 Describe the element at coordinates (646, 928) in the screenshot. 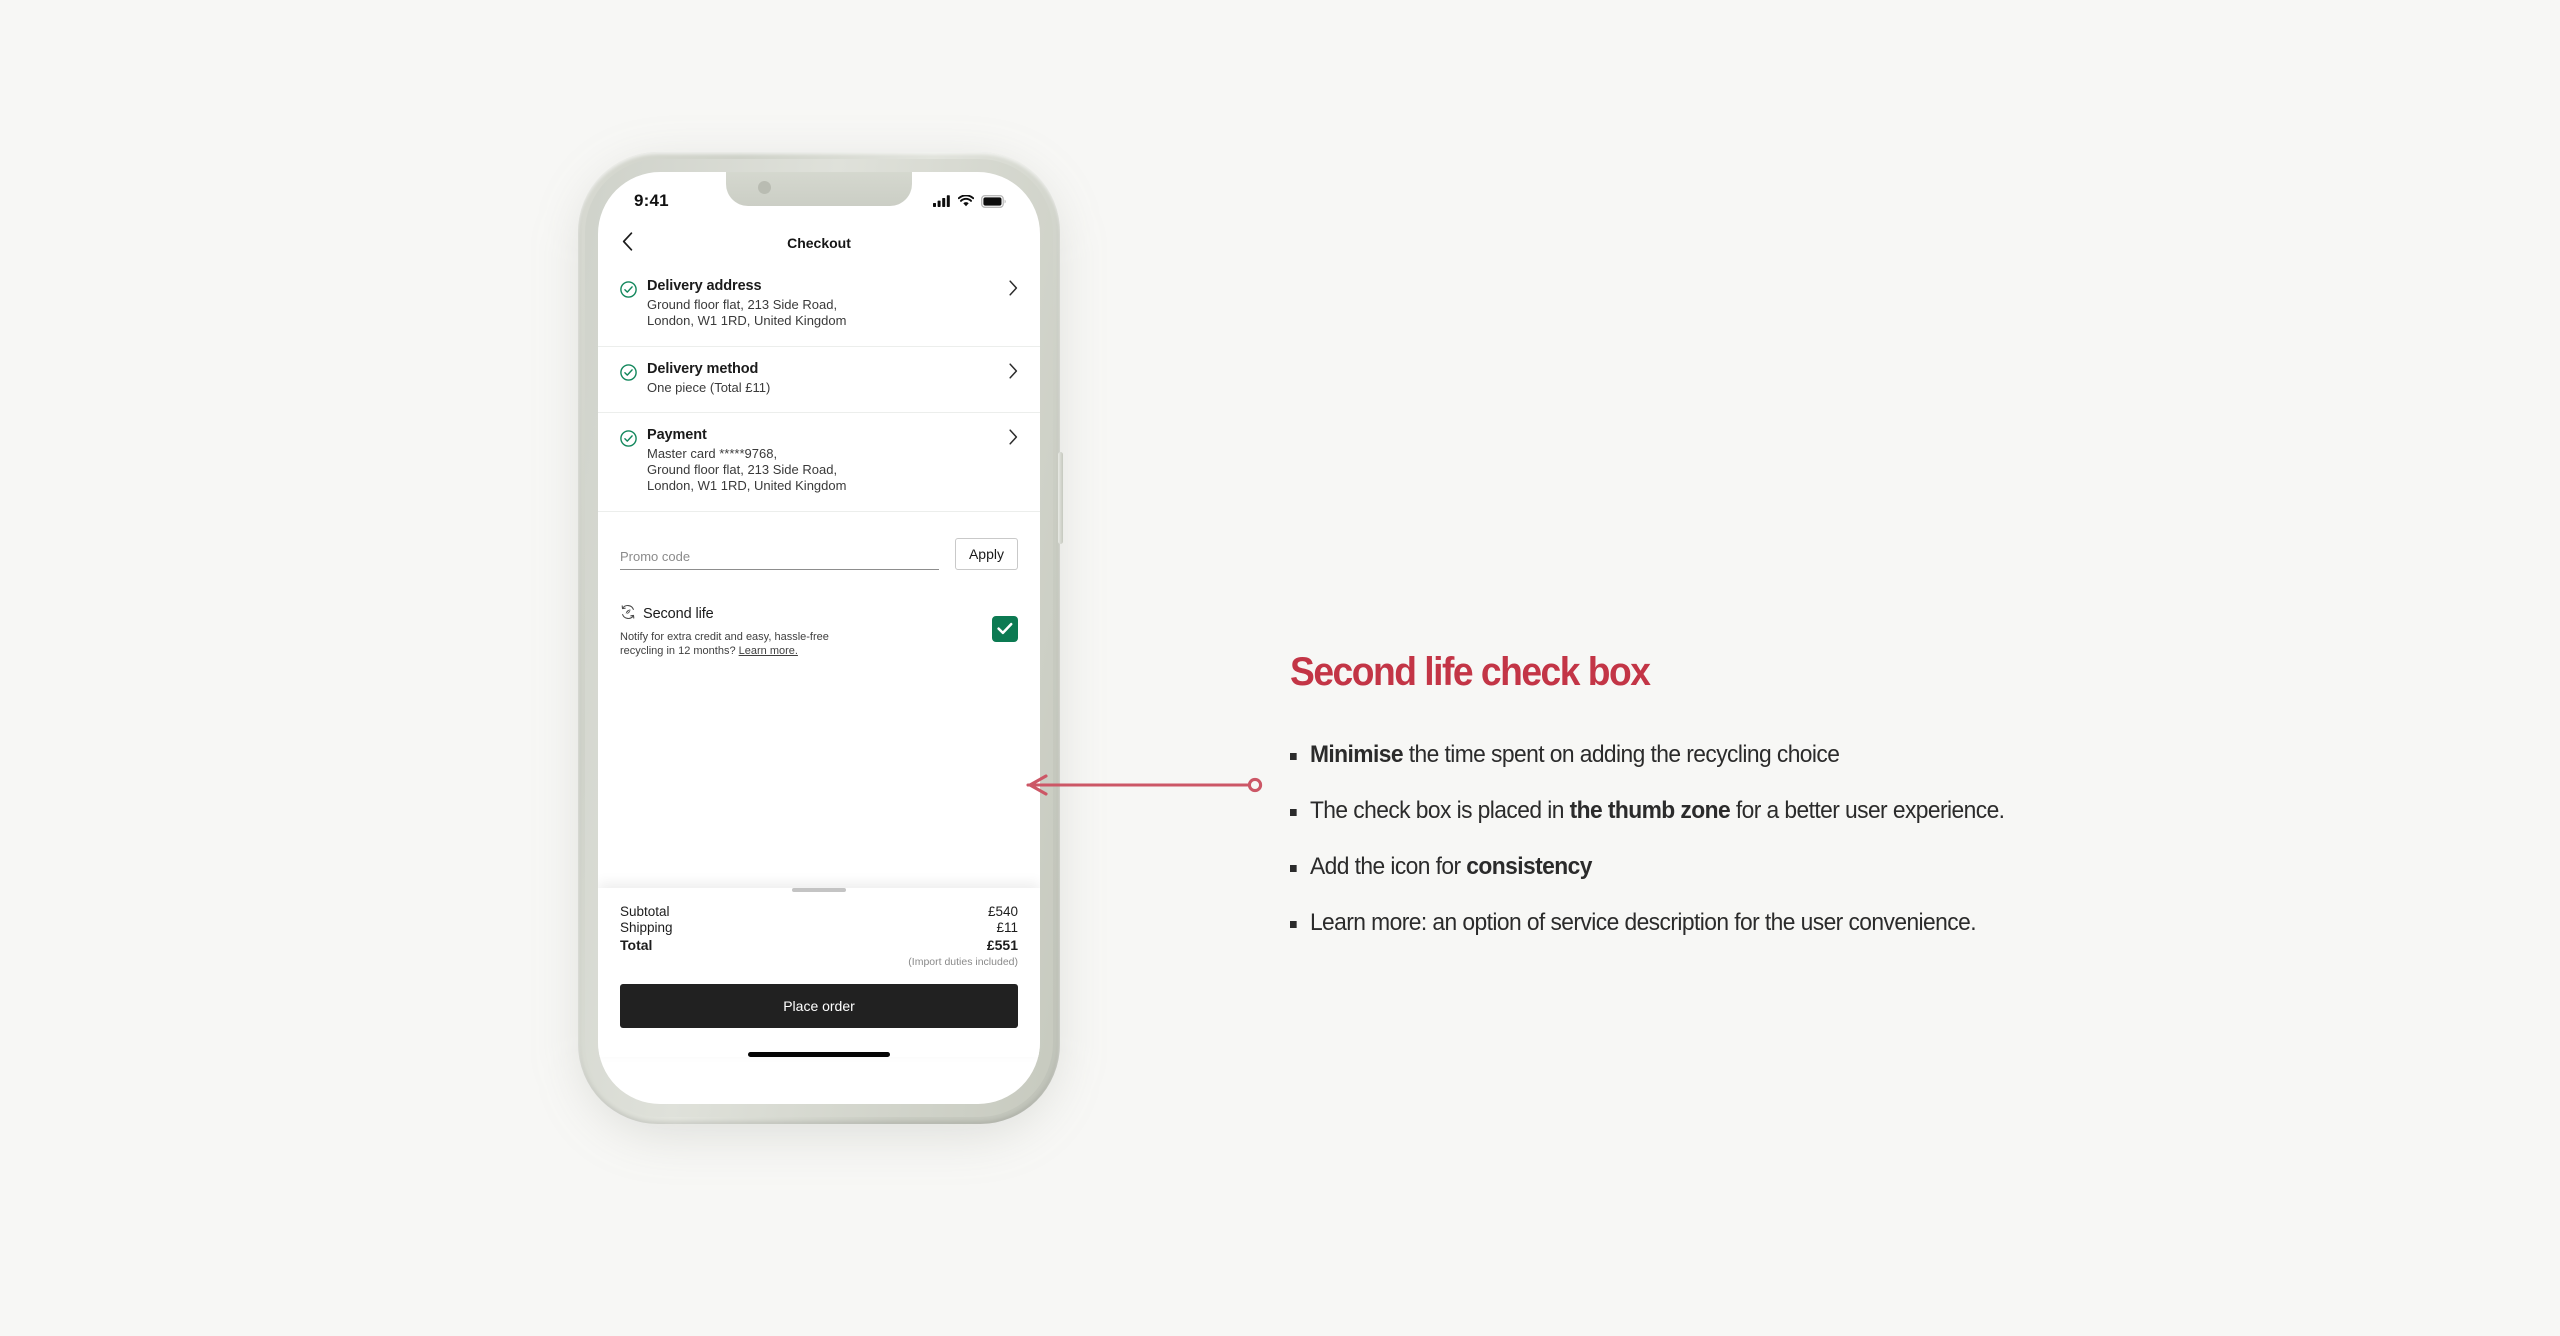

I see `shipping-label: Shipping` at that location.